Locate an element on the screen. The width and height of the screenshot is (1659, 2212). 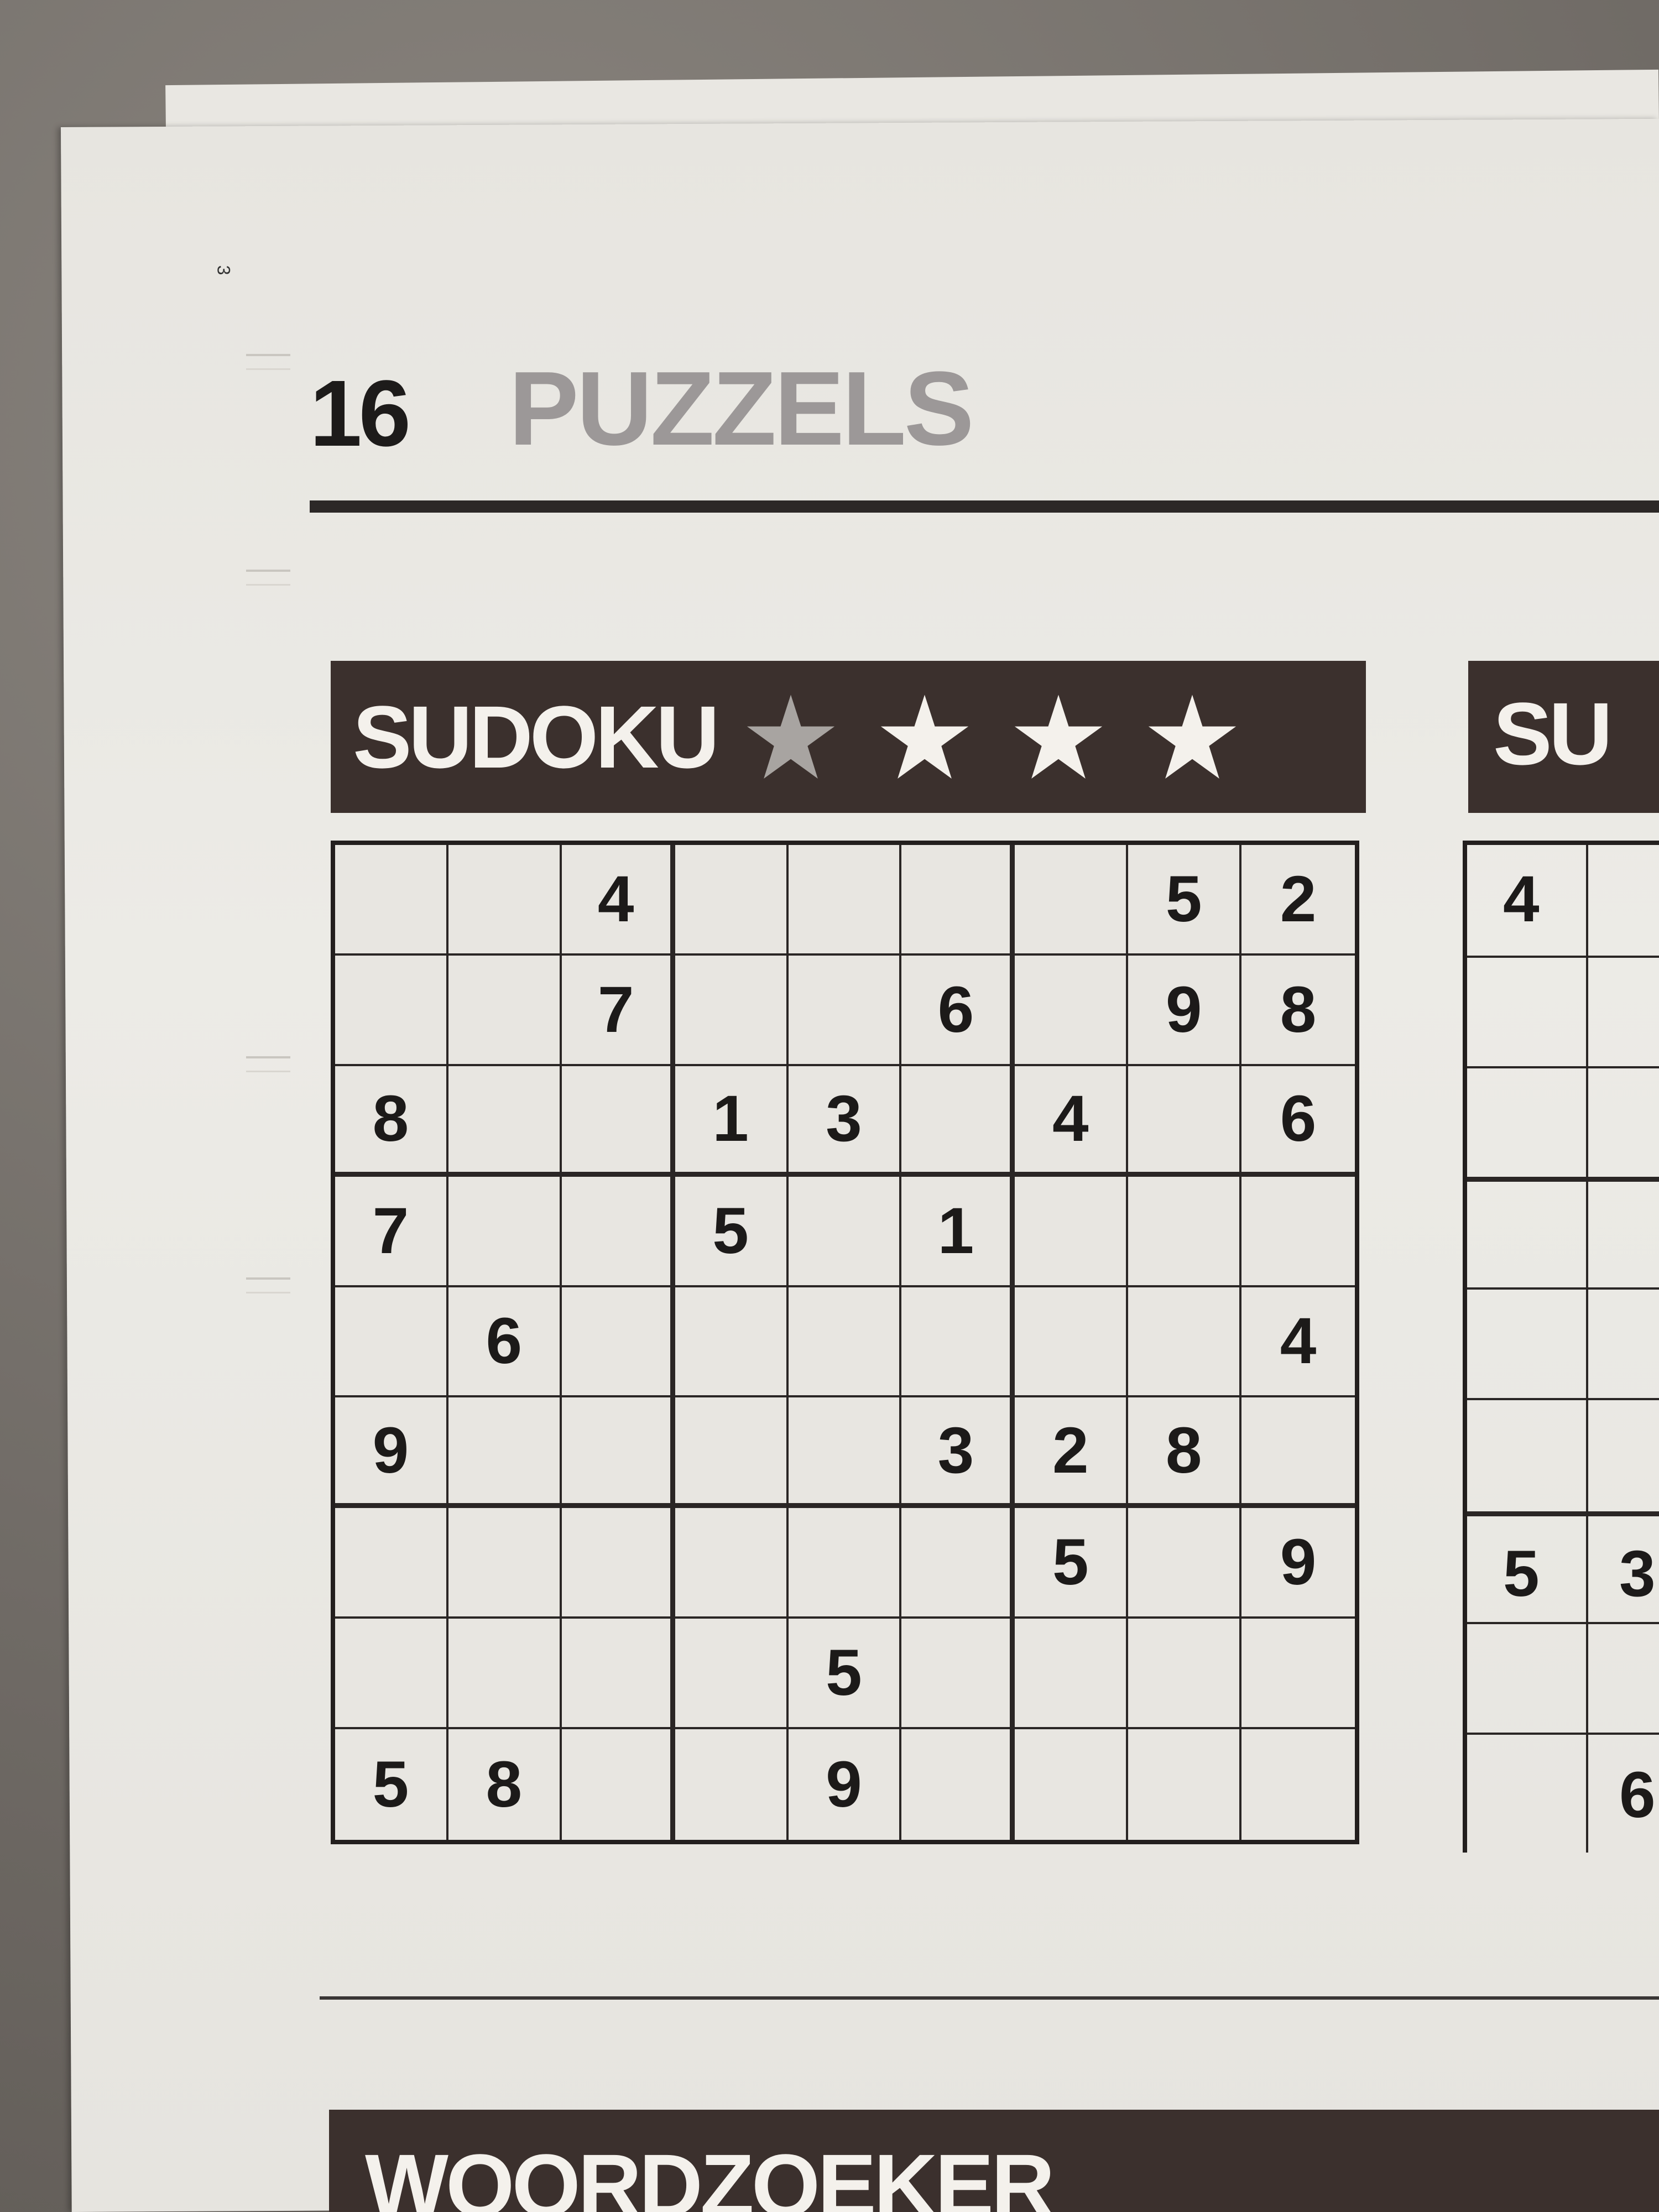
digit: 3 is located at coordinates (1638, 1574).